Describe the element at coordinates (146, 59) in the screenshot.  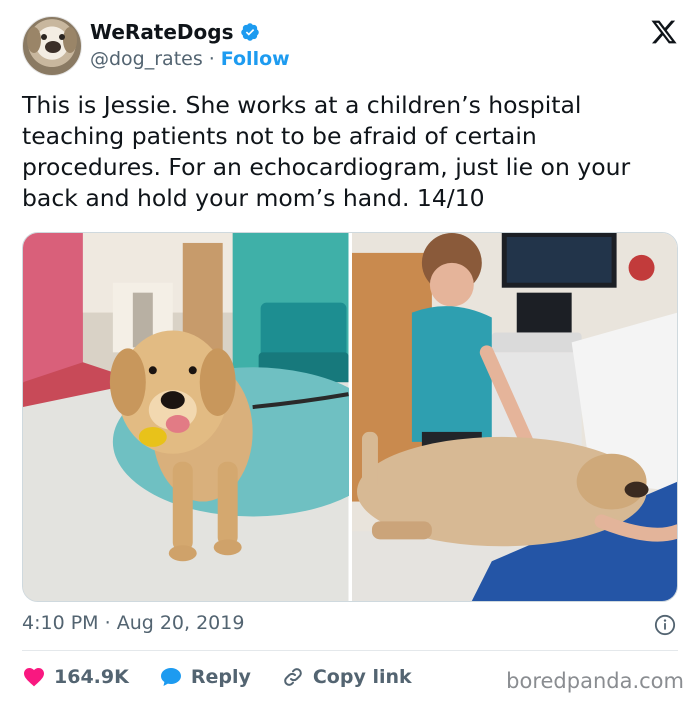
I see `handle: @dog_rates` at that location.